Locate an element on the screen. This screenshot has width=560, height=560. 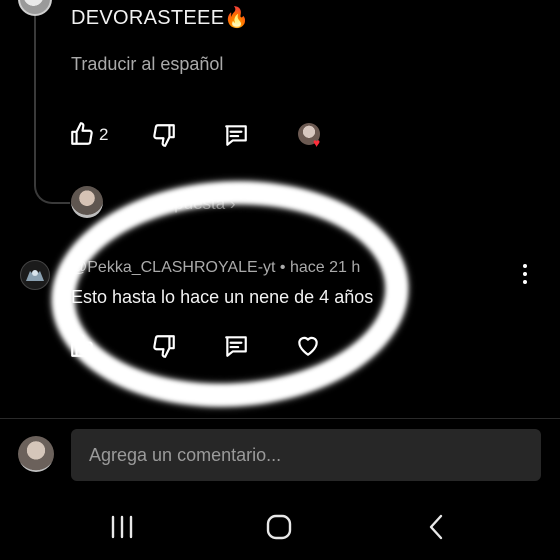
recents-icon is located at coordinates (122, 527).